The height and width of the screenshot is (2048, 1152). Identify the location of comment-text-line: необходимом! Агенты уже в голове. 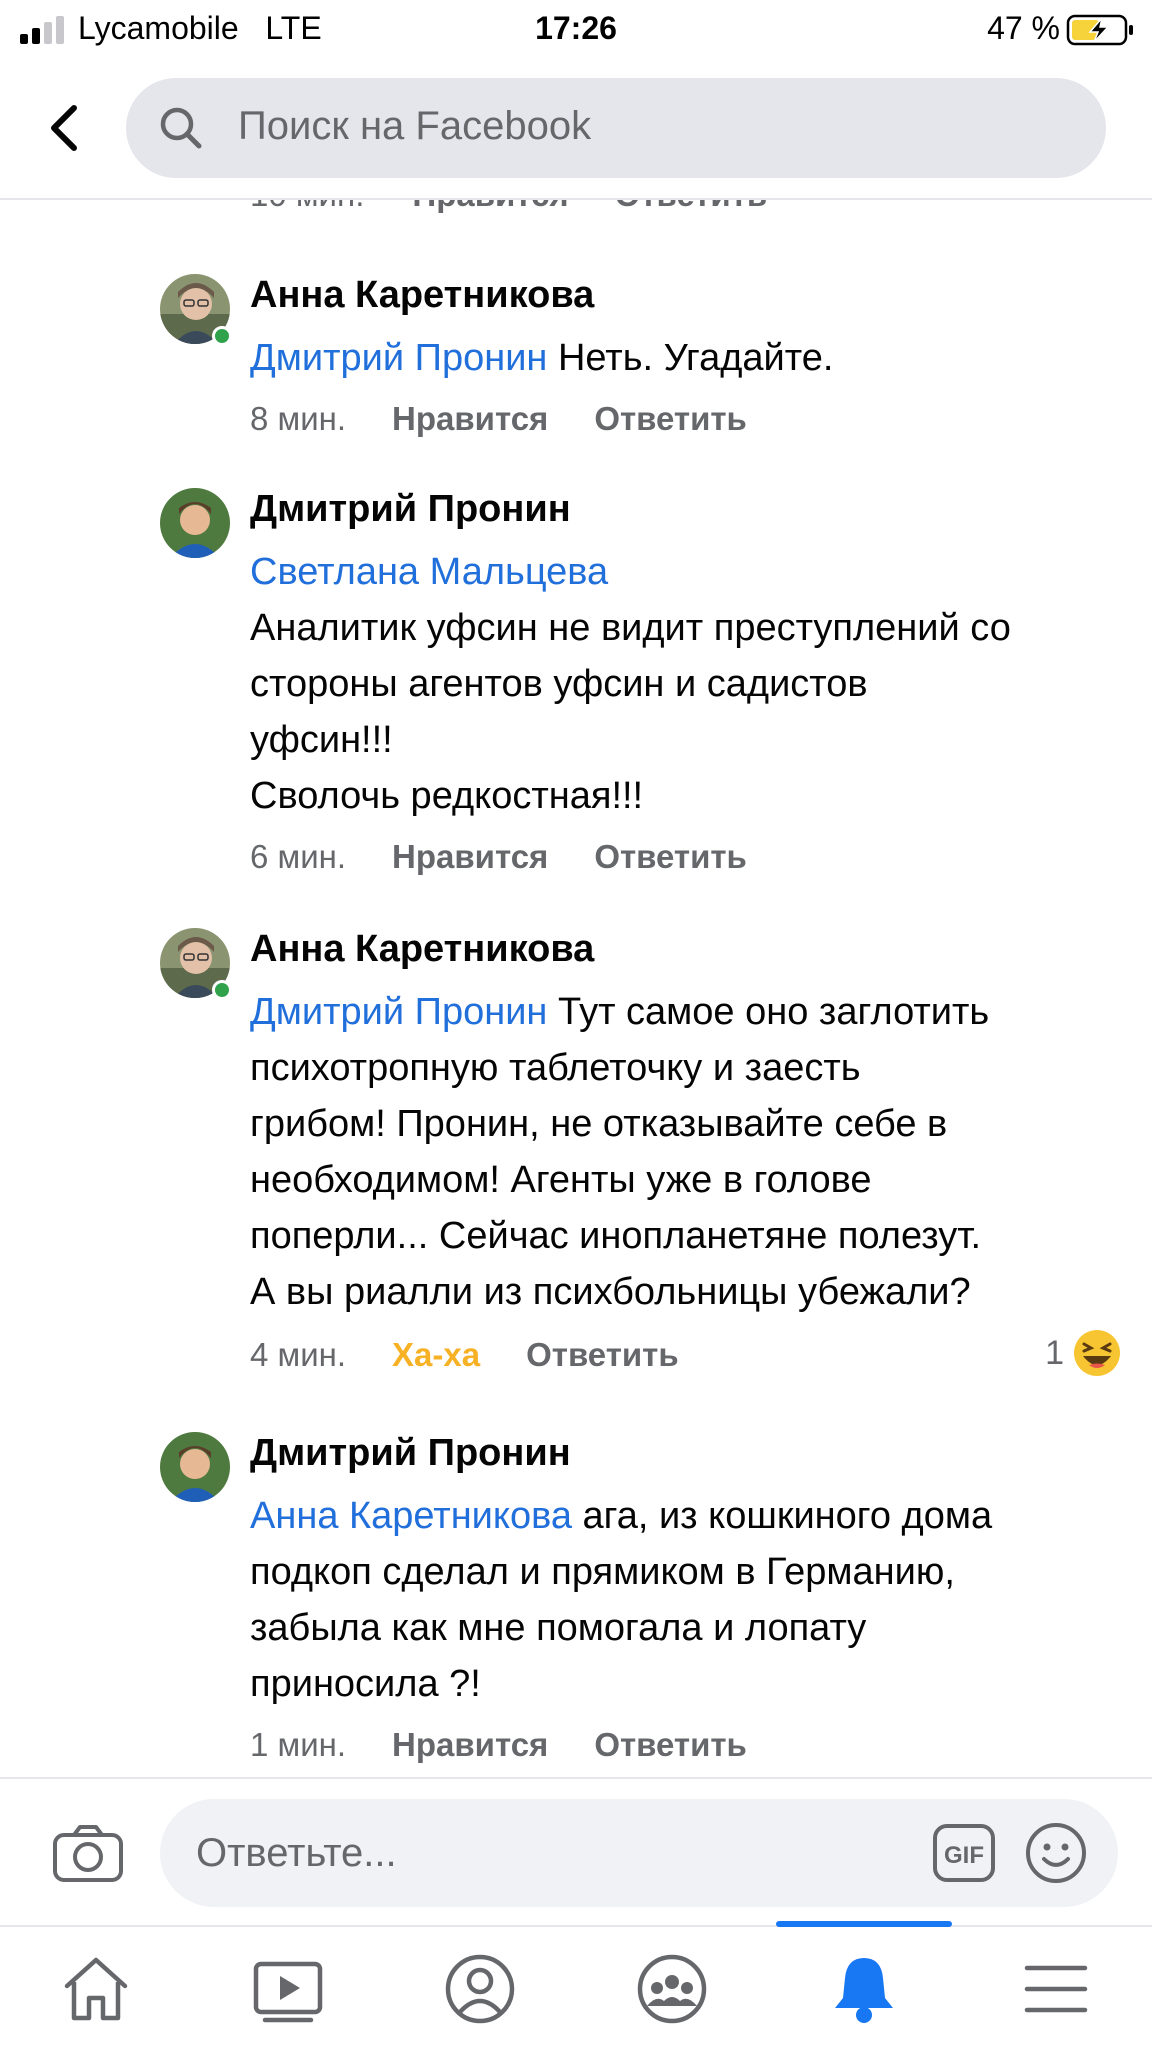
(561, 1180).